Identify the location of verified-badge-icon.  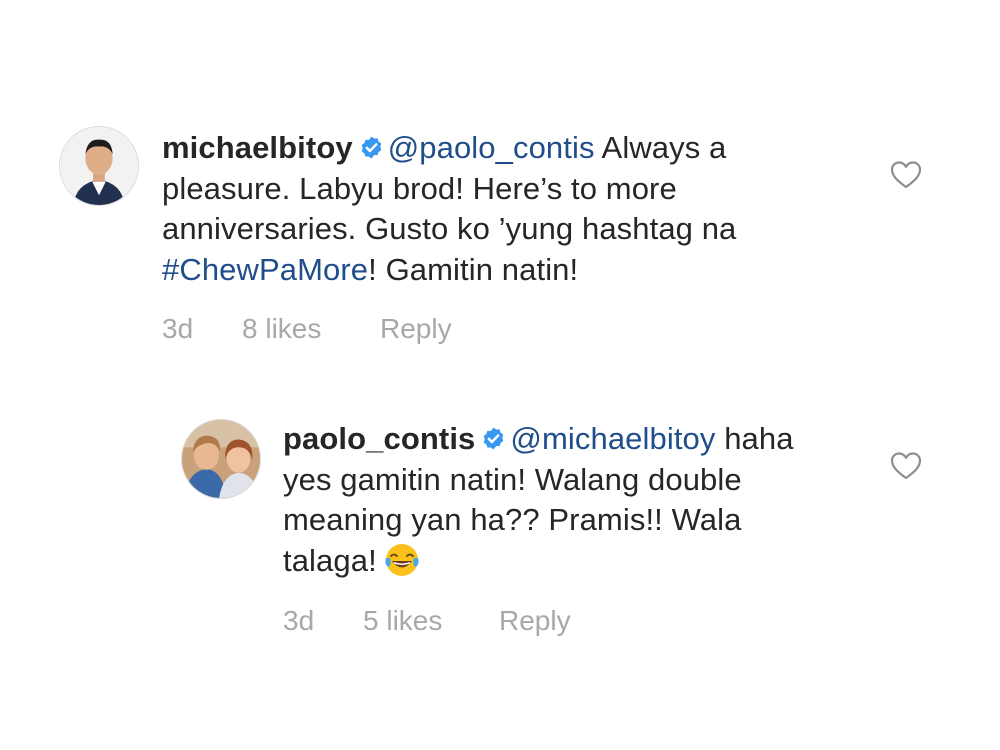
(493, 438).